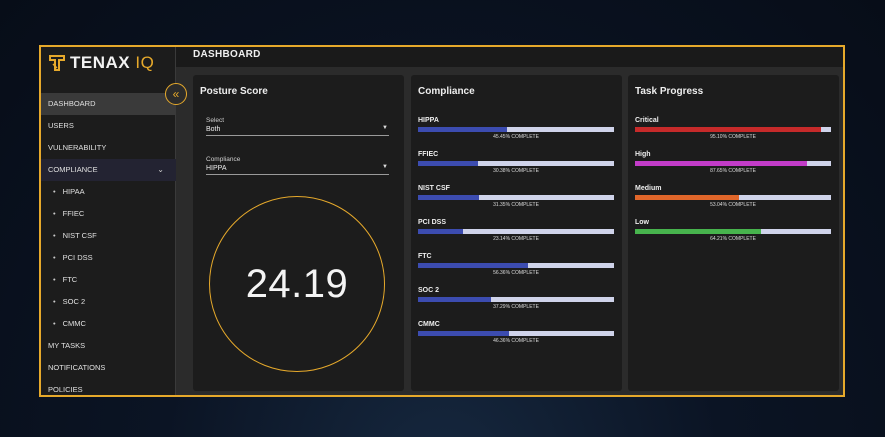 This screenshot has height=437, width=885. What do you see at coordinates (425, 256) in the screenshot?
I see `progress-label: FTC` at bounding box center [425, 256].